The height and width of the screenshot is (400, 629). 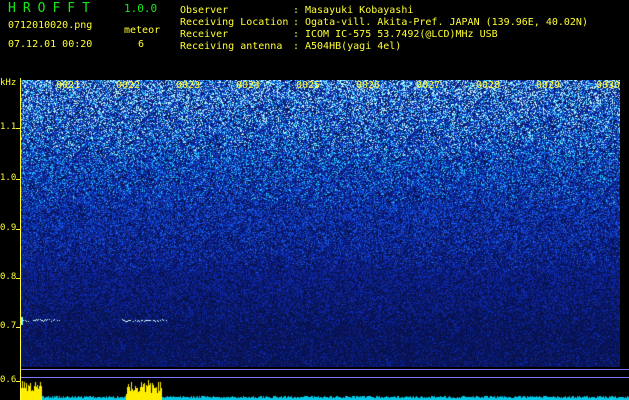 I want to click on power-trace, so click(x=324, y=389).